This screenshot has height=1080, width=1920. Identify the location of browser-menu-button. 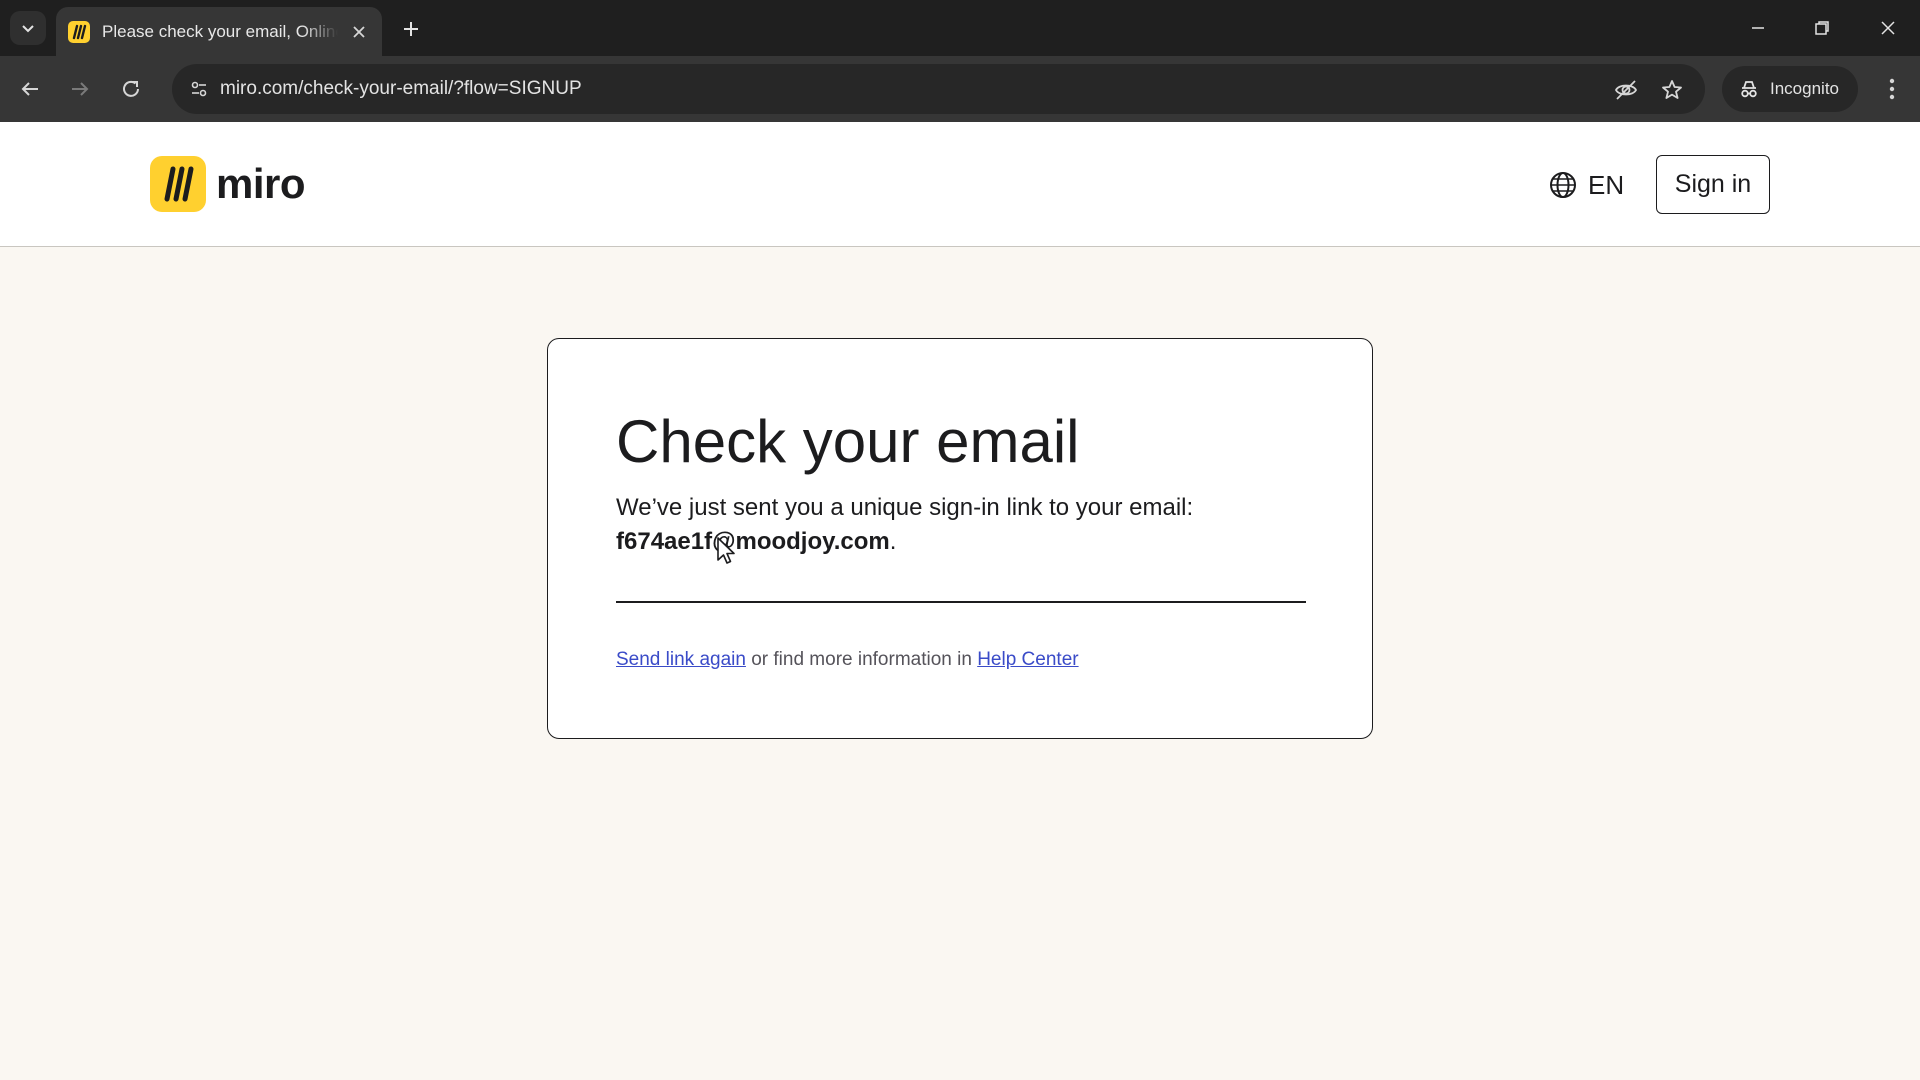
(1892, 89).